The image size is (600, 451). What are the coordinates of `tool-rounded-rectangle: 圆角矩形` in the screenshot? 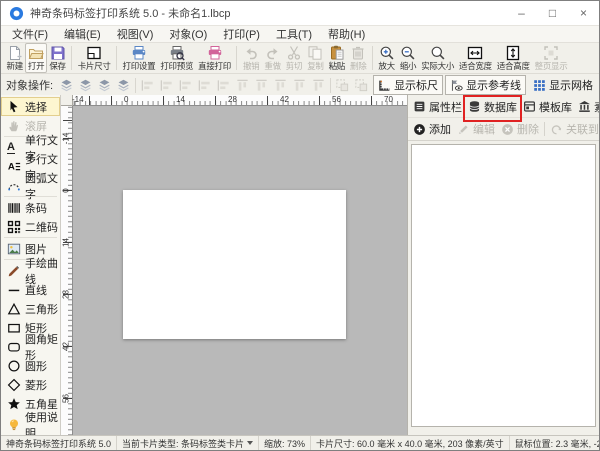 It's located at (30, 348).